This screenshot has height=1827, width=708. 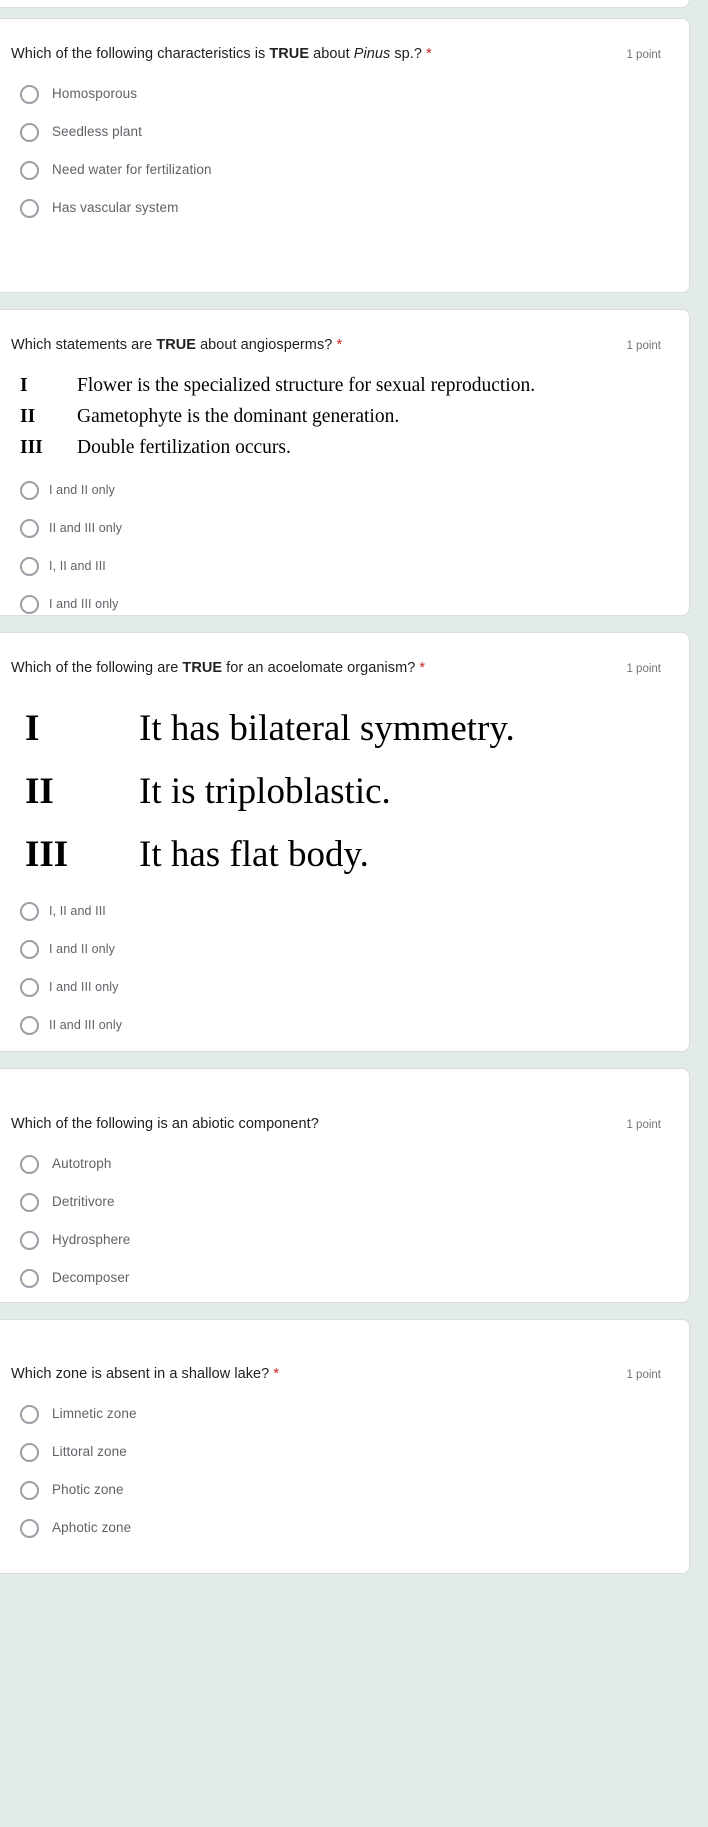 What do you see at coordinates (91, 1277) in the screenshot?
I see `option-label: Decomposer` at bounding box center [91, 1277].